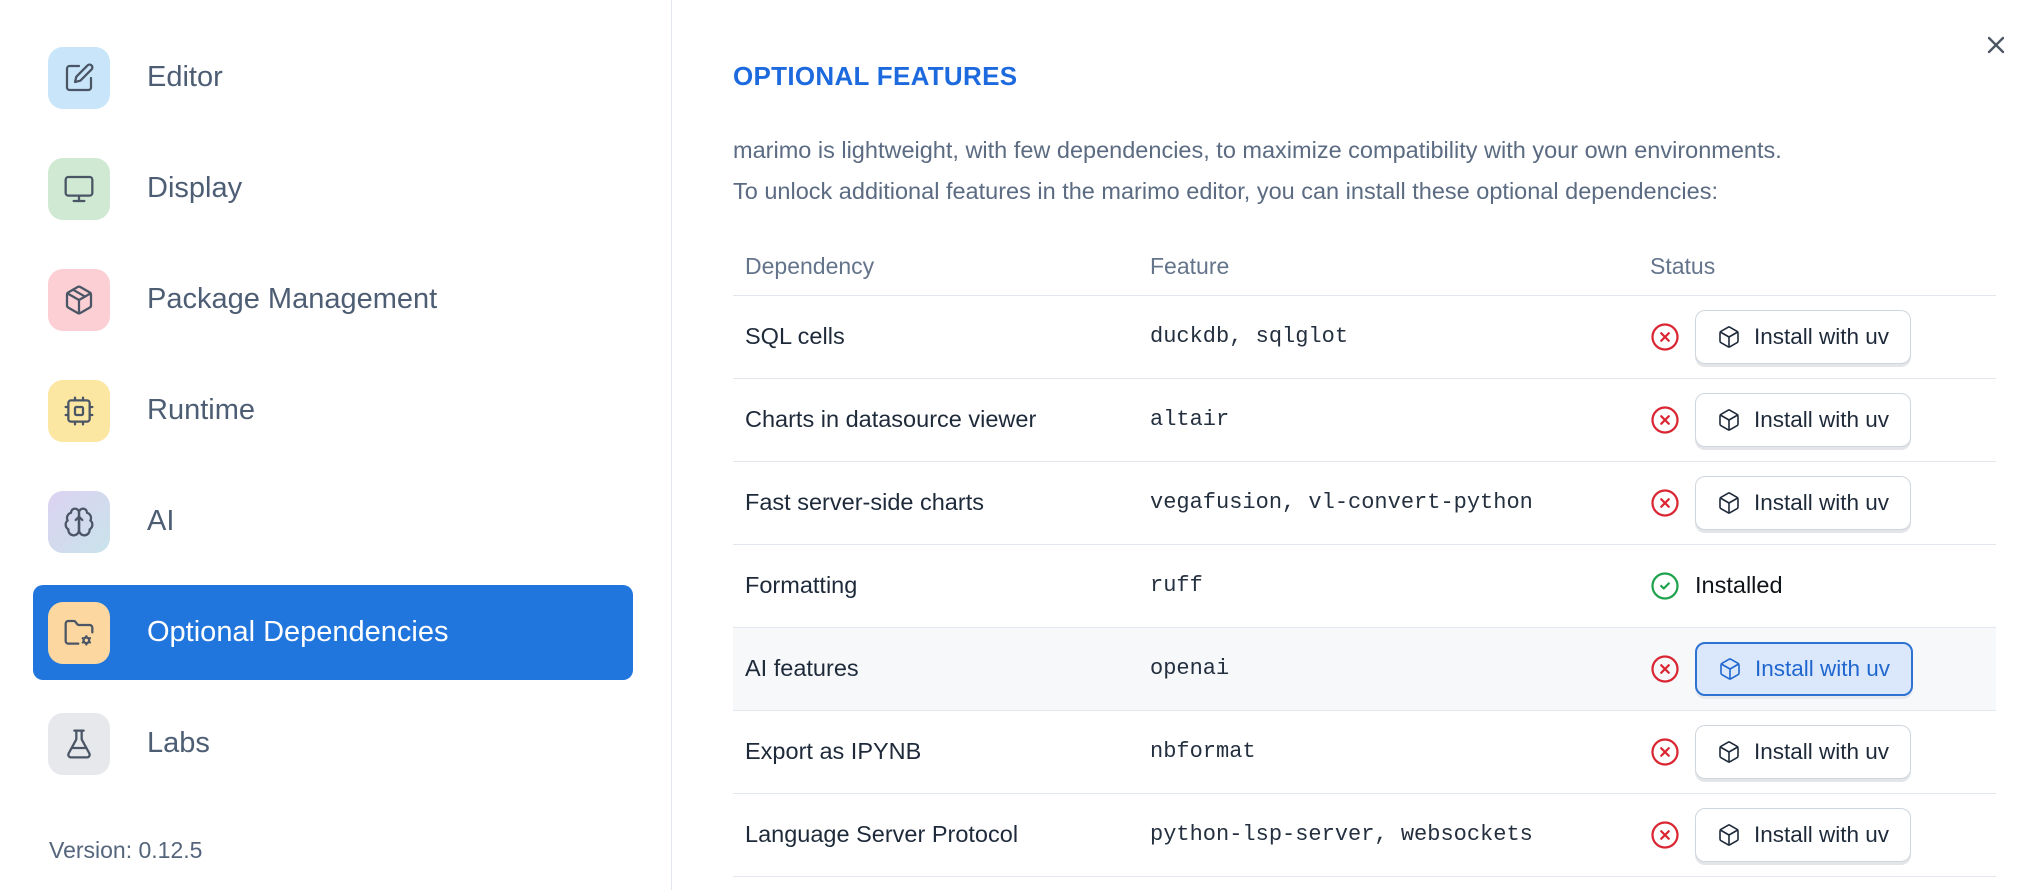 Image resolution: width=2042 pixels, height=890 pixels. I want to click on sidebar-item-package-management: Package Management, so click(333, 299).